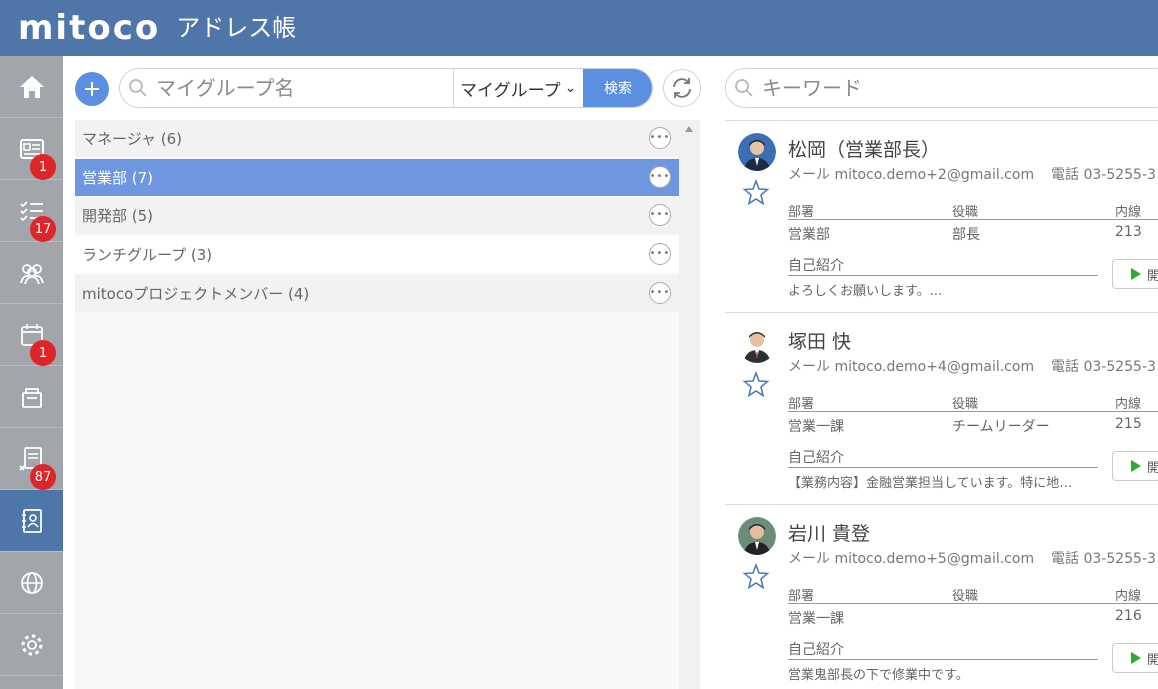 The height and width of the screenshot is (689, 1158). I want to click on group-icon, so click(31, 273).